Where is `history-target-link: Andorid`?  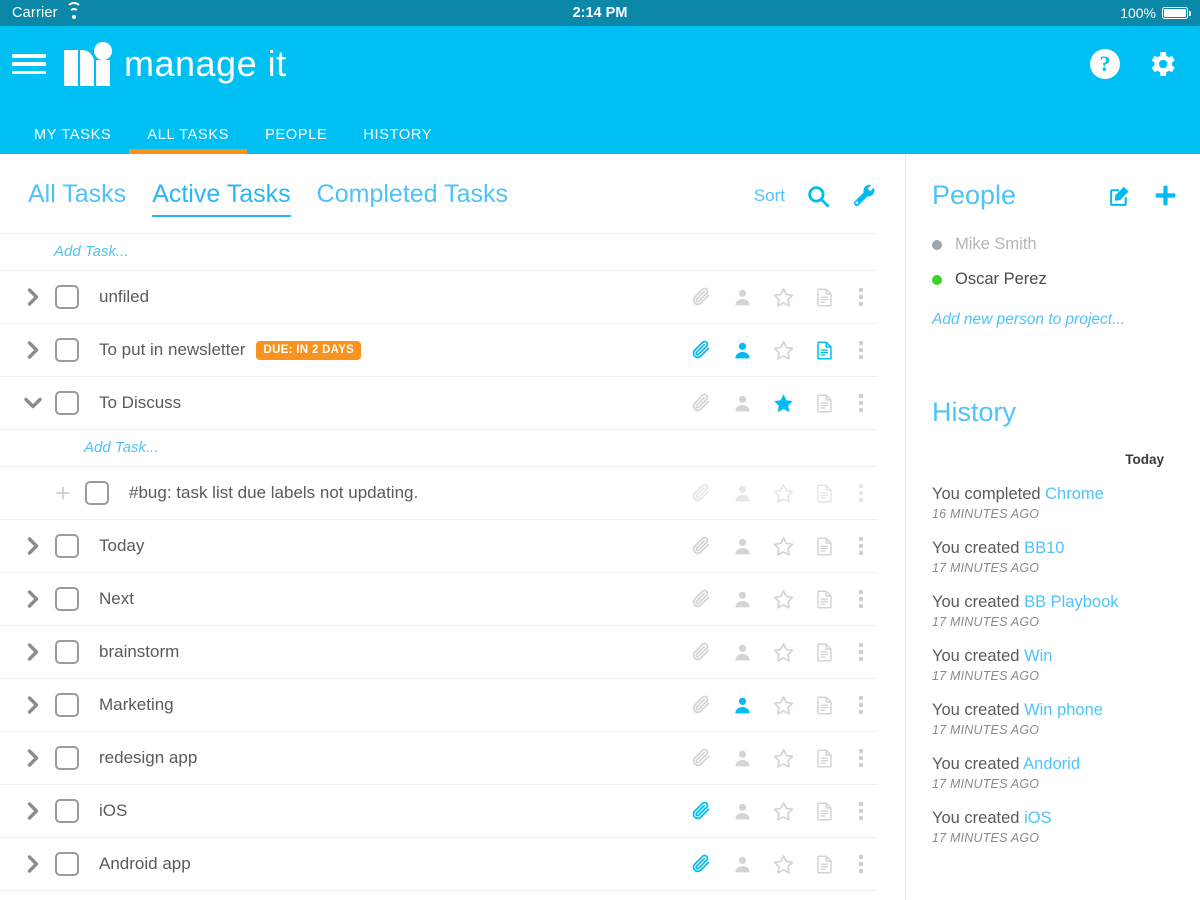 history-target-link: Andorid is located at coordinates (1051, 764).